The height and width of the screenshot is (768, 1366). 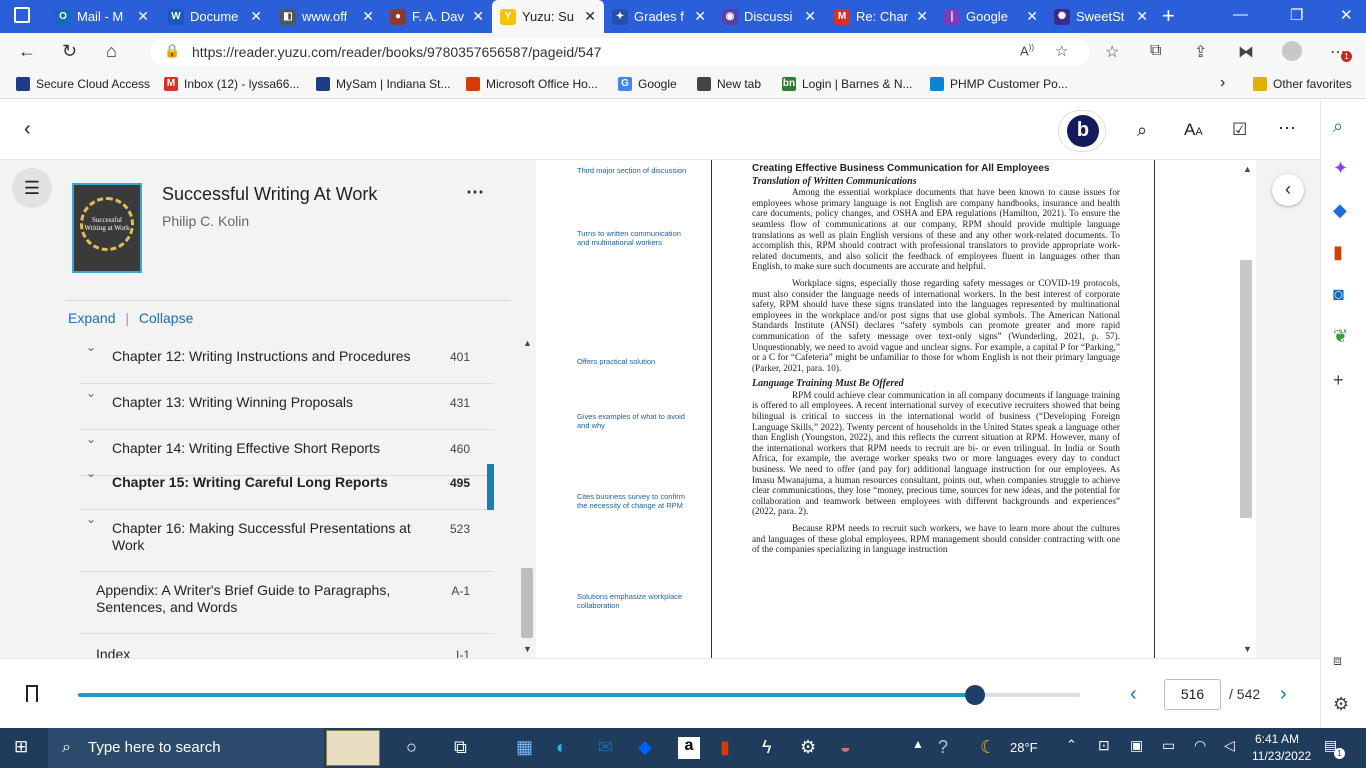 I want to click on app-icon-2: ◒, so click(x=845, y=747).